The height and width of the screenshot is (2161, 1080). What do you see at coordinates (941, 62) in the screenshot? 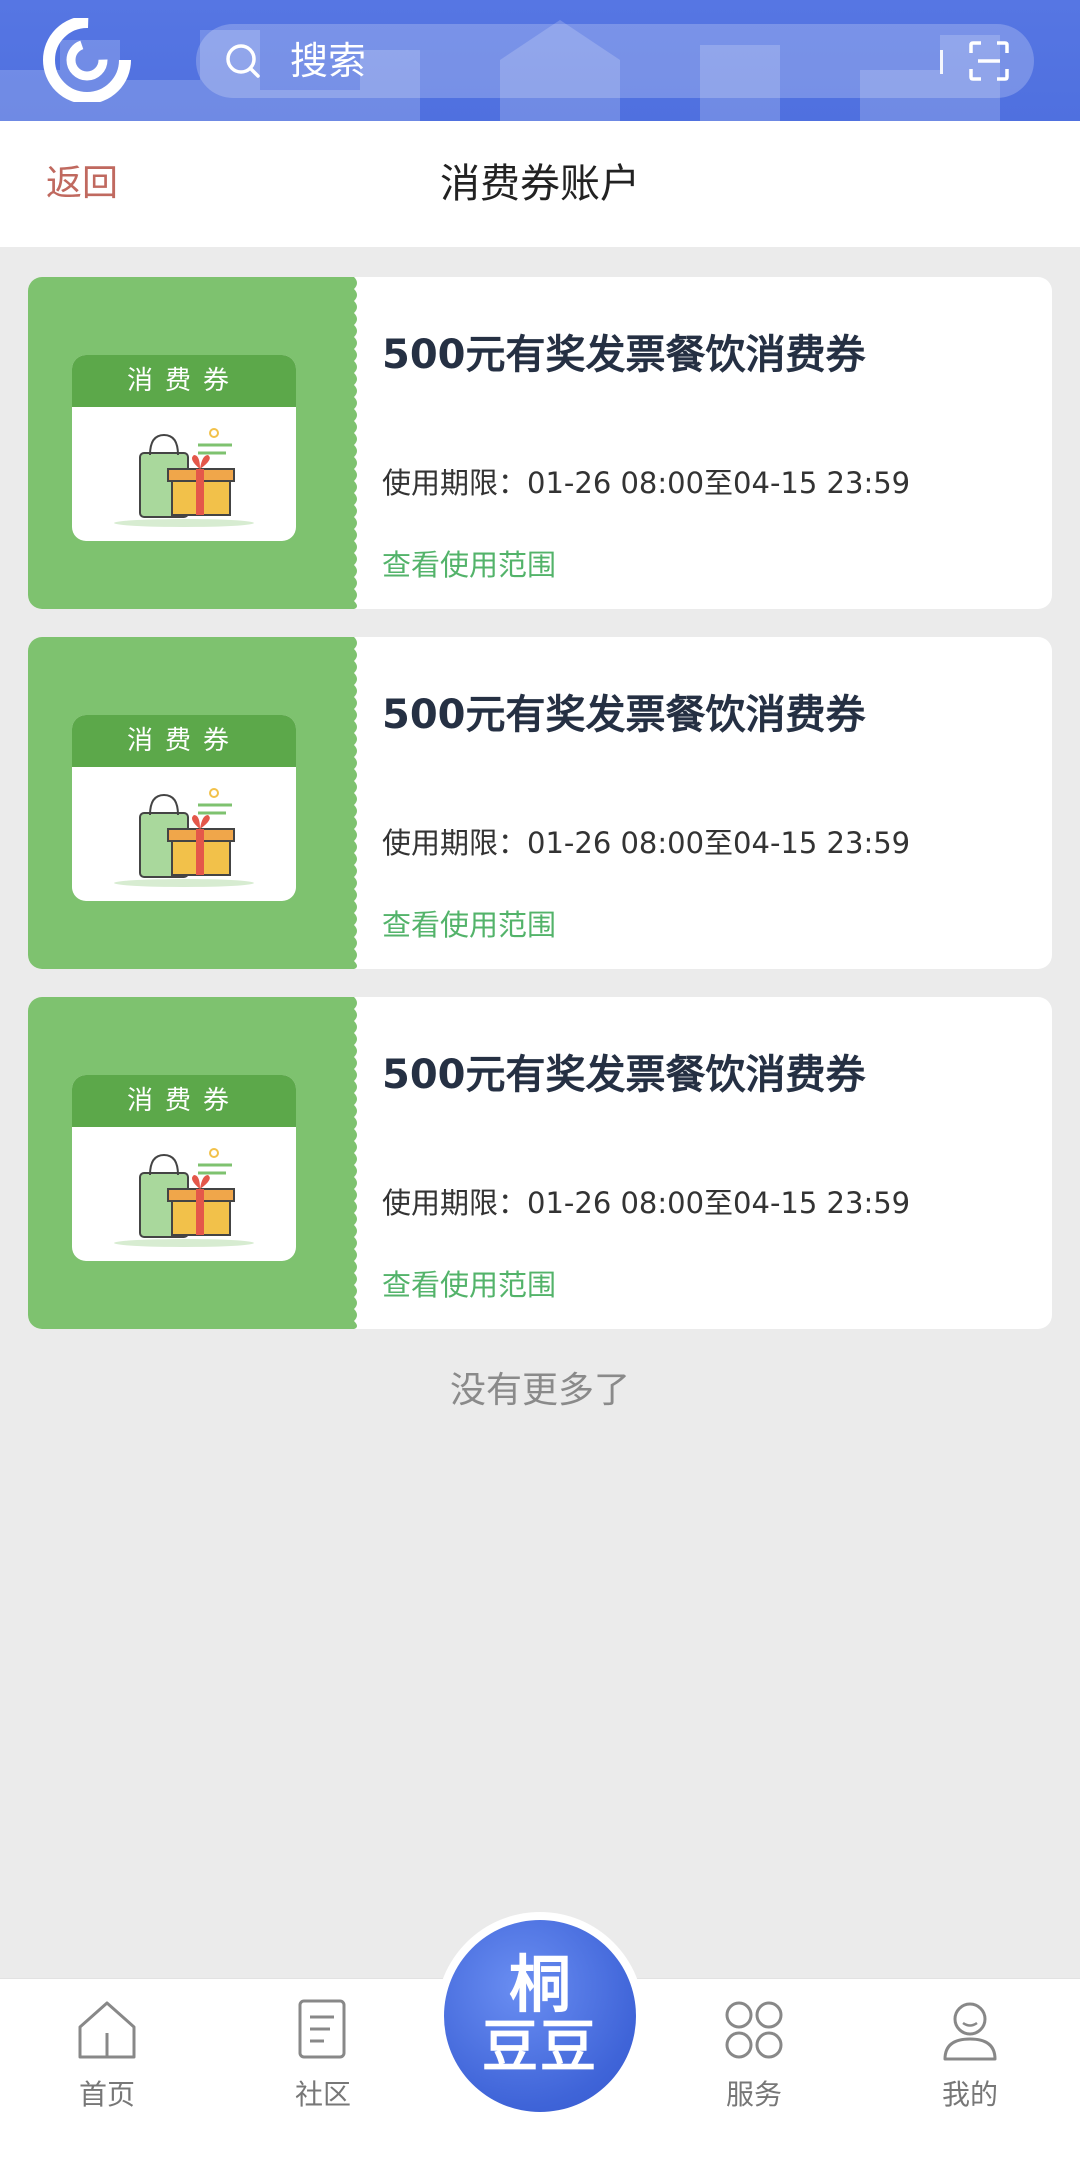
I see `search-divider` at bounding box center [941, 62].